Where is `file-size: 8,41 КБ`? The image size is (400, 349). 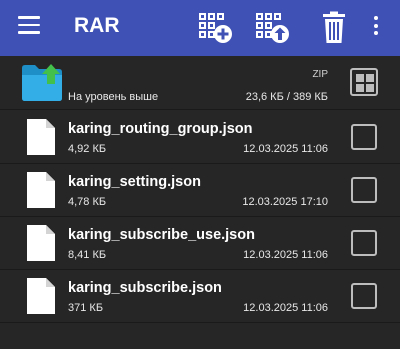
file-size: 8,41 КБ is located at coordinates (87, 255).